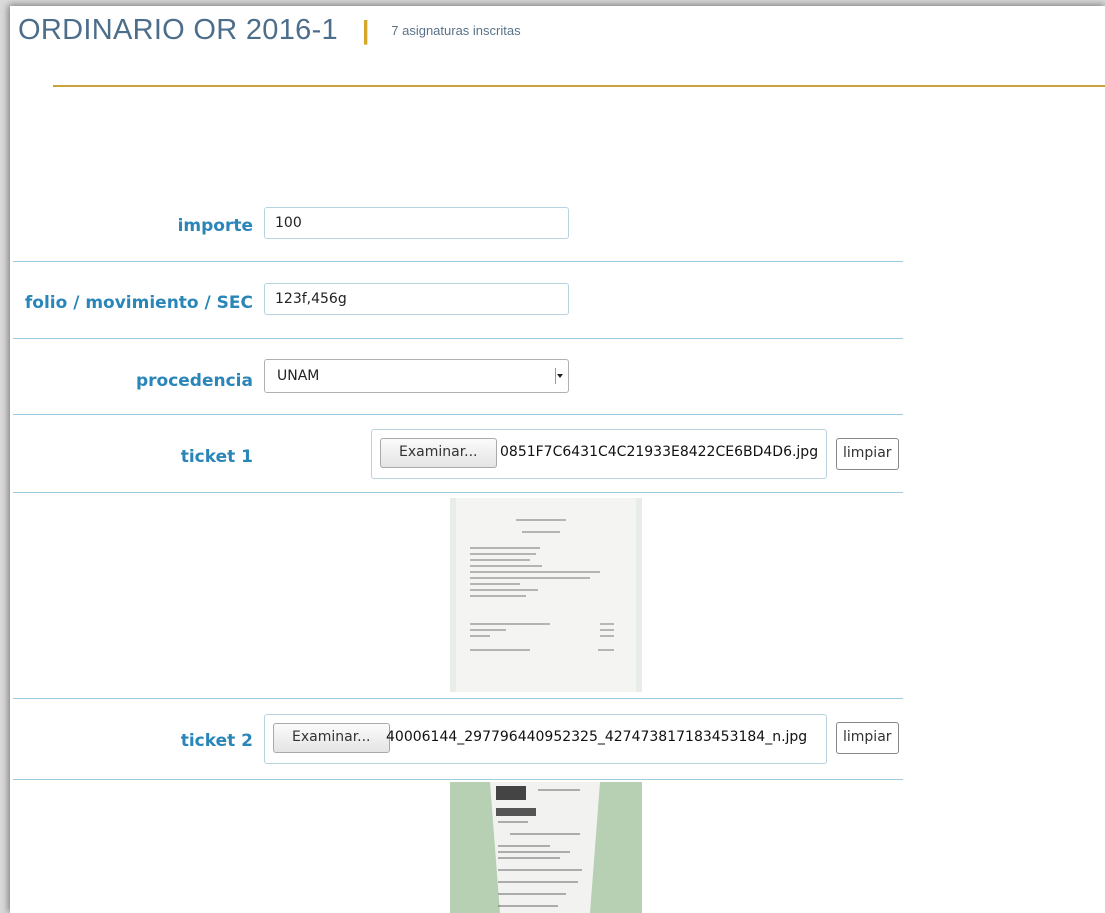  I want to click on ticket2-preview-image, so click(546, 847).